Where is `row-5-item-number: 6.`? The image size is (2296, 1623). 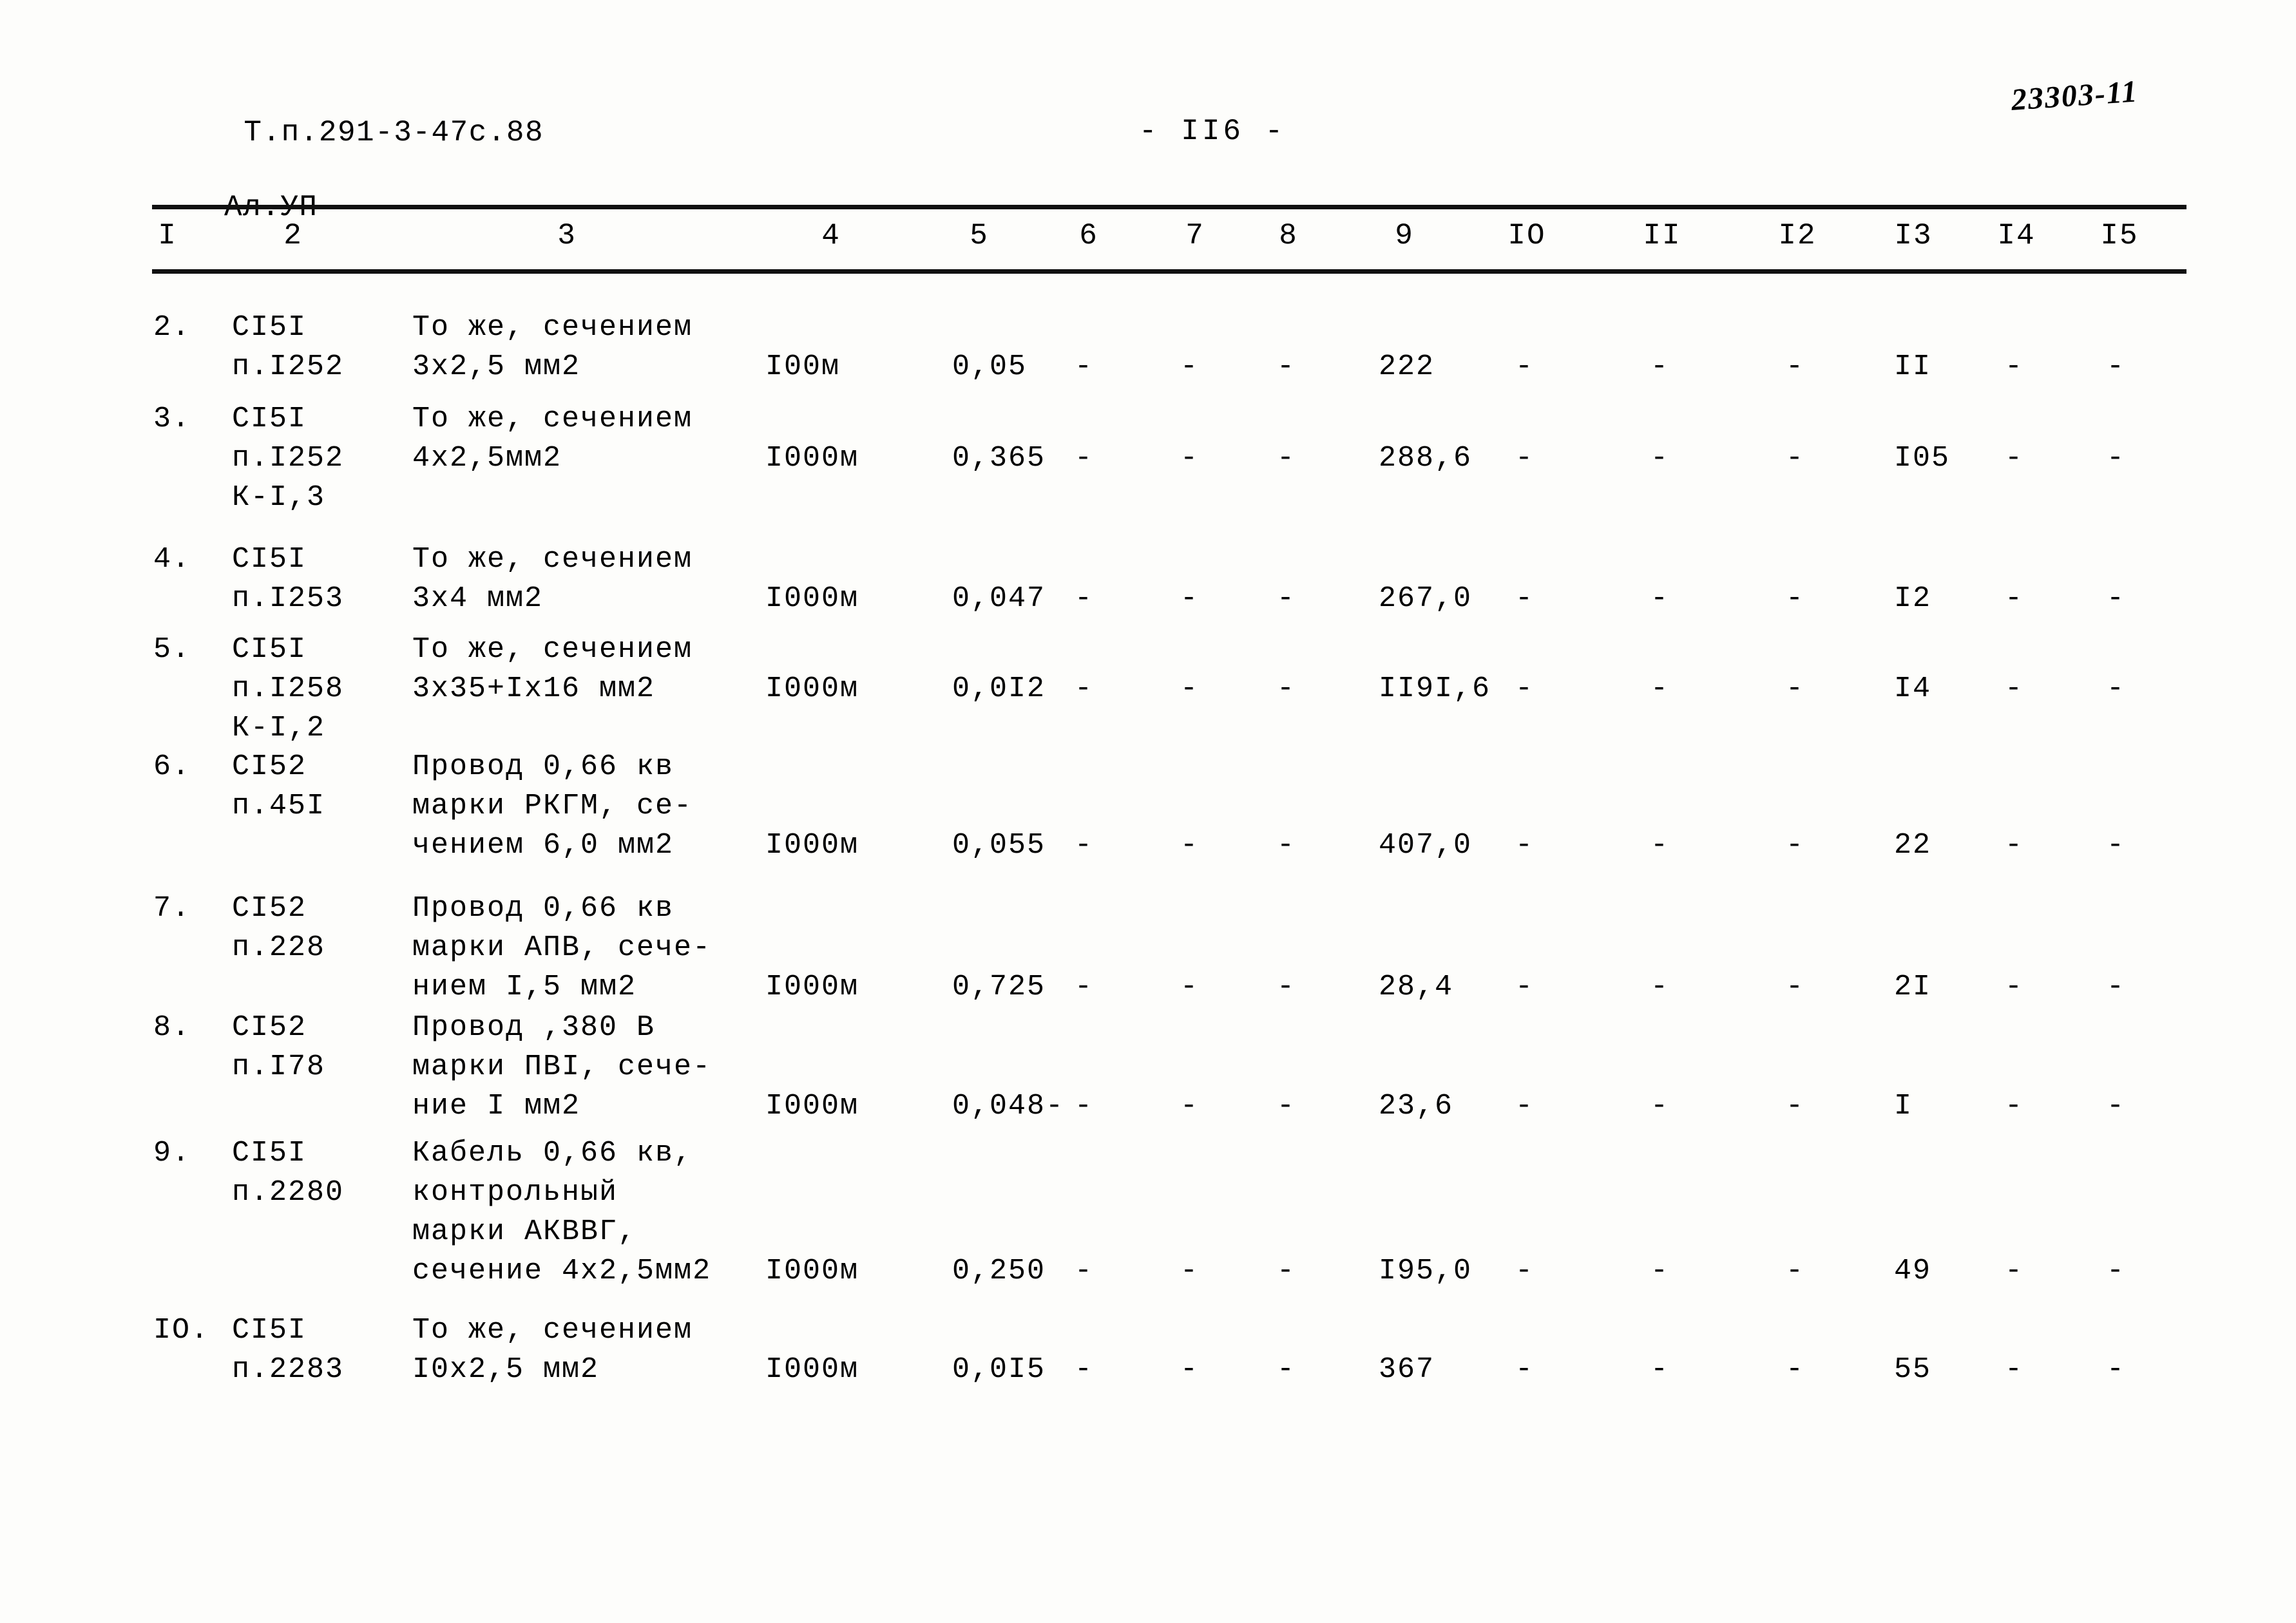 row-5-item-number: 6. is located at coordinates (172, 766).